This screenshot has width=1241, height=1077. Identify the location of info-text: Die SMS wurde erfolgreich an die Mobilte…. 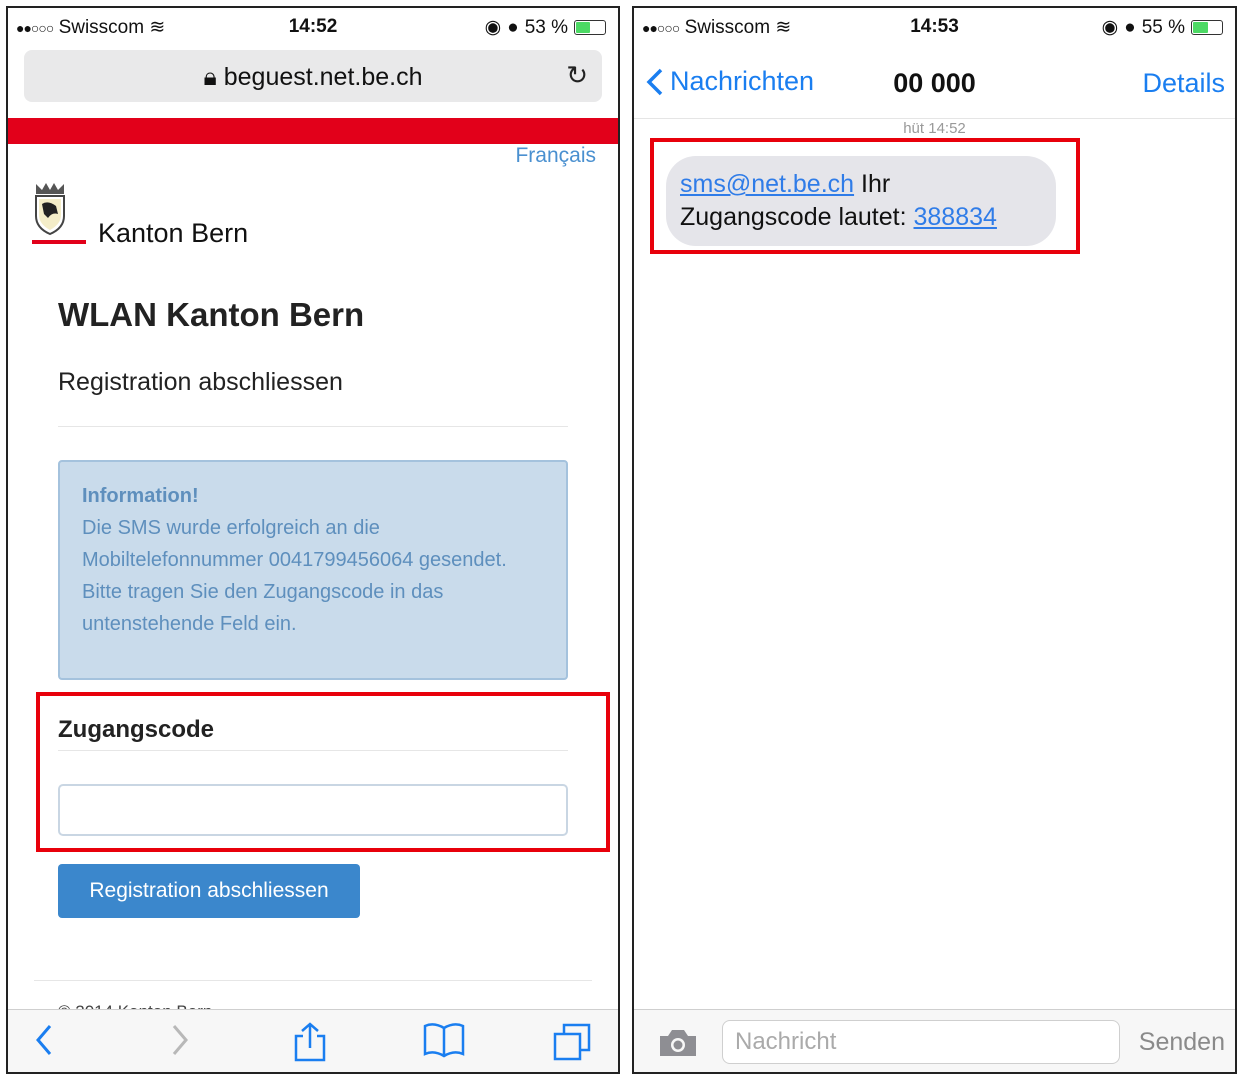
(294, 576).